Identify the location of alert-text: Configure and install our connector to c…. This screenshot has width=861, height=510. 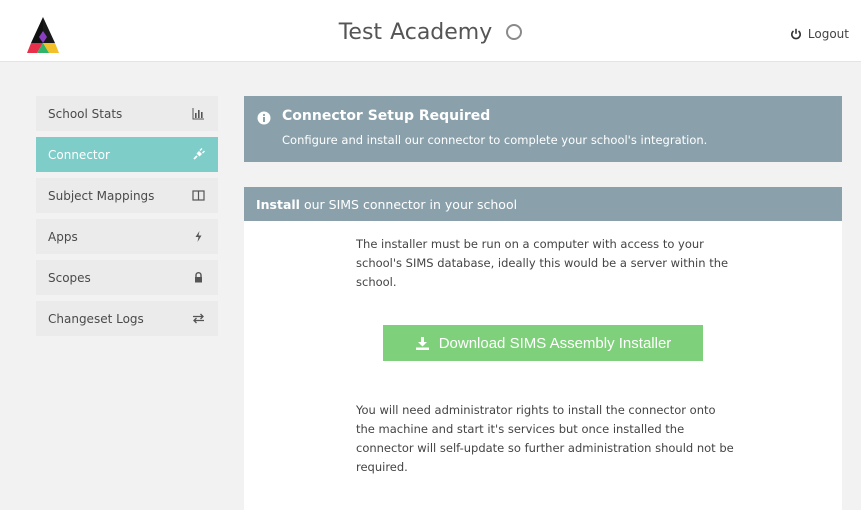
(495, 140).